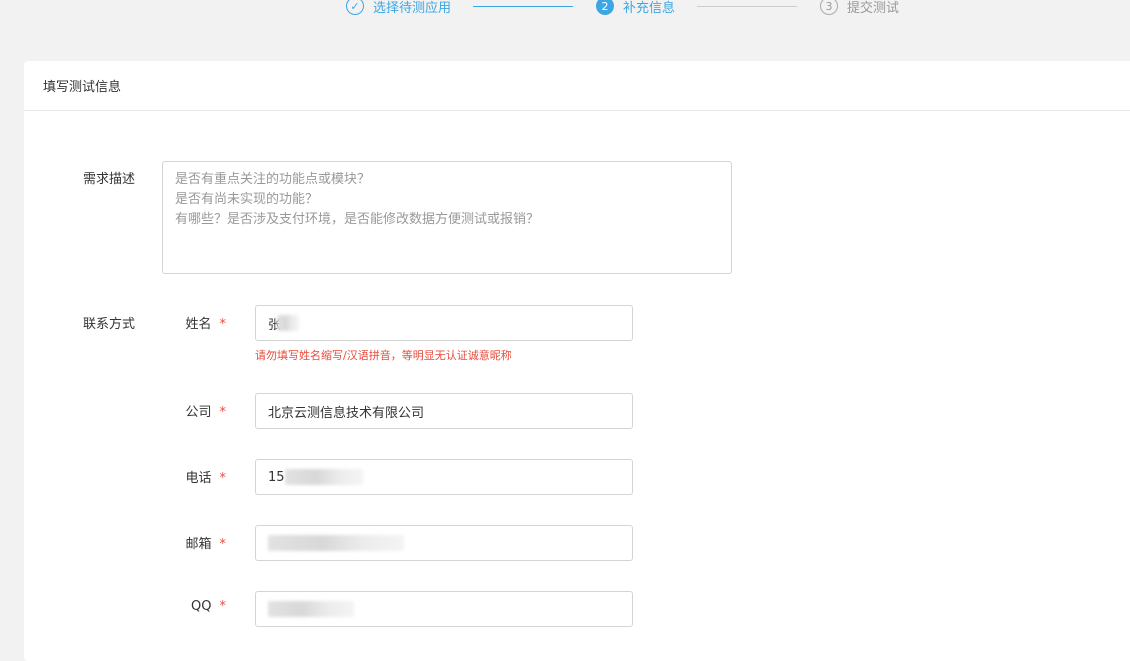 This screenshot has width=1130, height=661. What do you see at coordinates (873, 8) in the screenshot?
I see `step-label: 提交测试` at bounding box center [873, 8].